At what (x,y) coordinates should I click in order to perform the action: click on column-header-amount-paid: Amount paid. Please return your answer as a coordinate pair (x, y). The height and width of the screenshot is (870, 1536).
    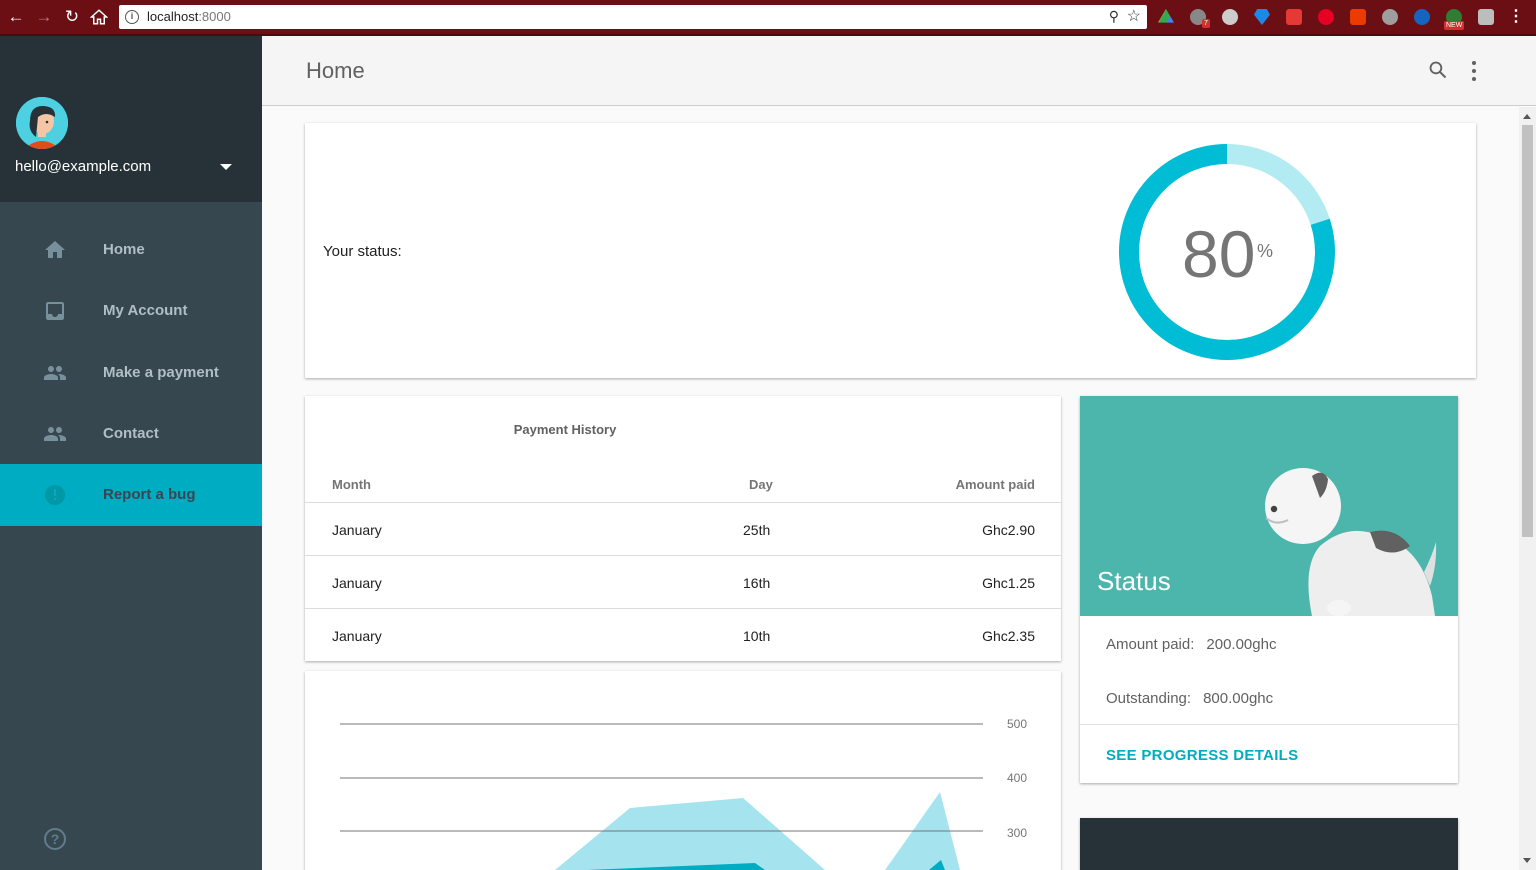
    Looking at the image, I should click on (995, 484).